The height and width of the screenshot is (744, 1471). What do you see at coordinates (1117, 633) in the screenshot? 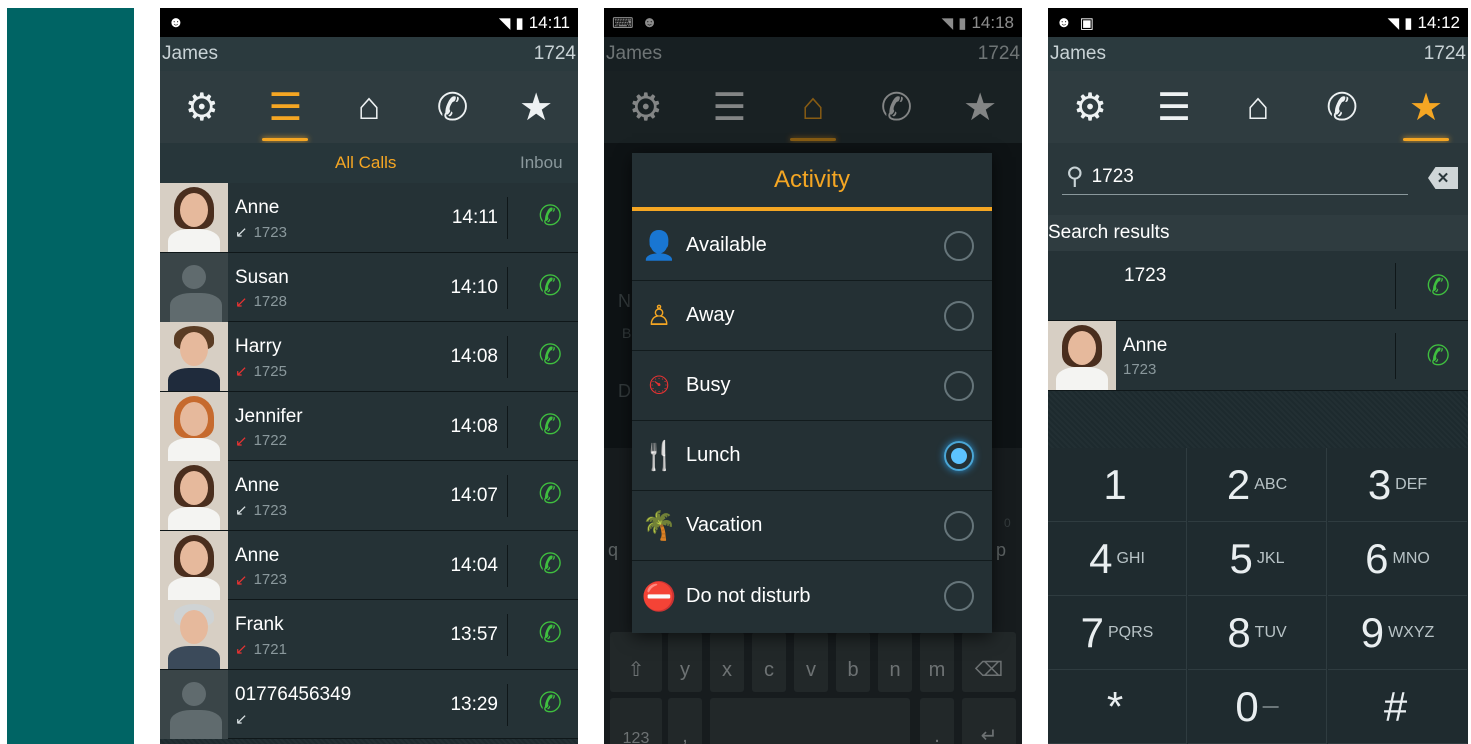
I see `dialpad-key-7: 7 PQRS` at bounding box center [1117, 633].